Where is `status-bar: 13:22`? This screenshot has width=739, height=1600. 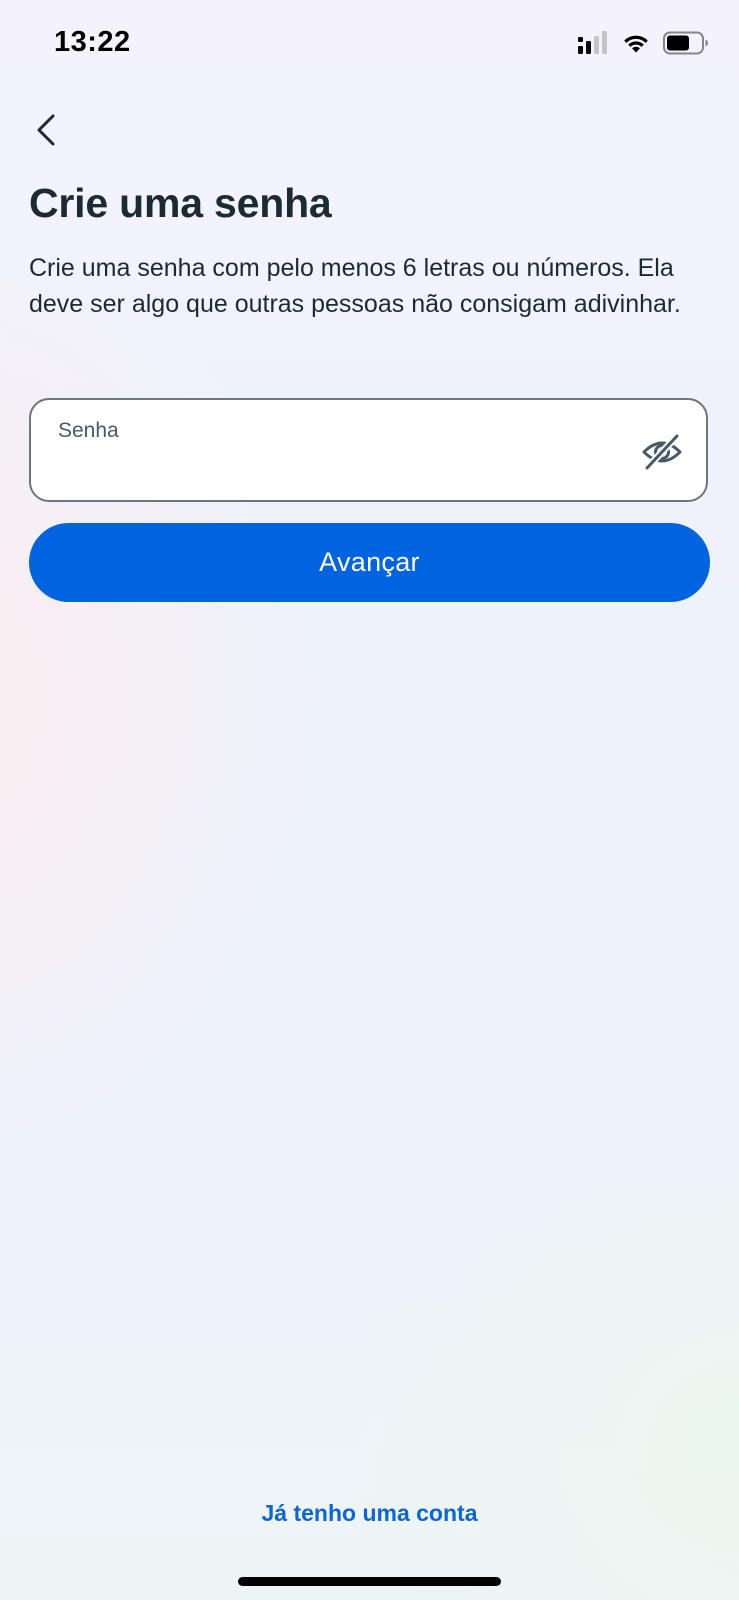 status-bar: 13:22 is located at coordinates (369, 45).